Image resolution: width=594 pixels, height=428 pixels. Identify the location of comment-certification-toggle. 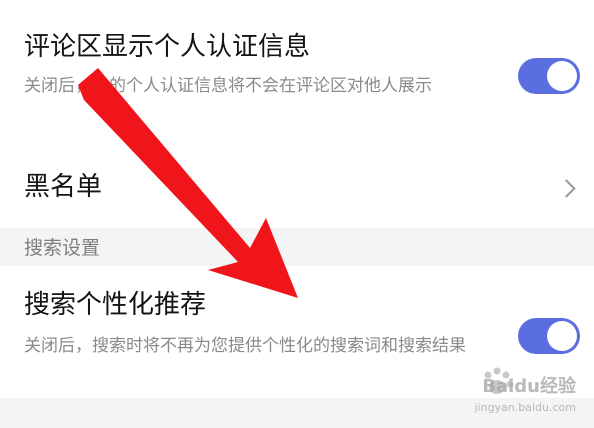
(549, 76).